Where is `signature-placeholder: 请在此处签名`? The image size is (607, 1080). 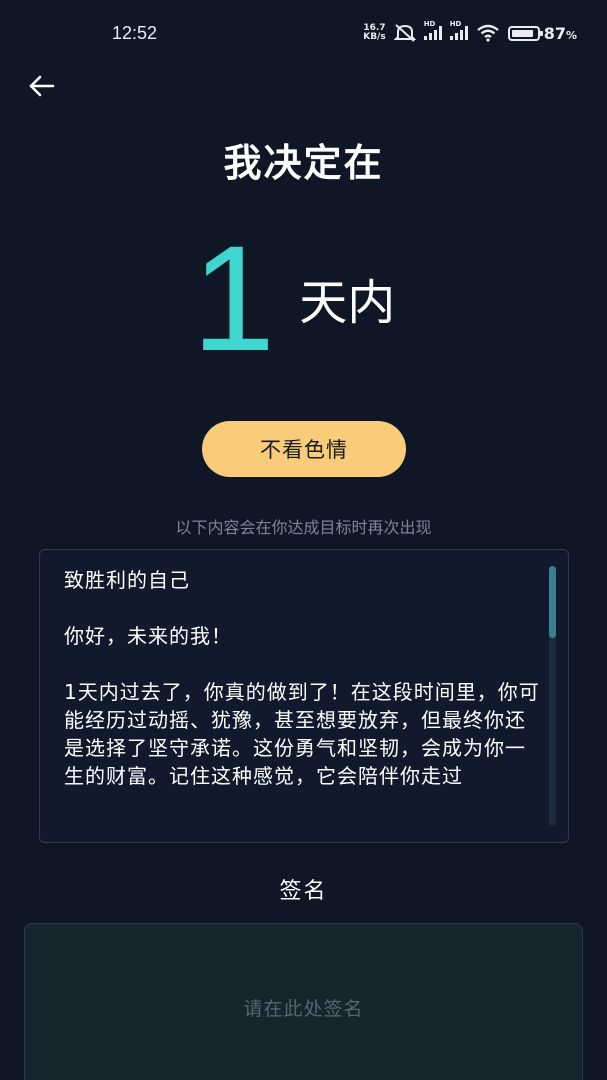 signature-placeholder: 请在此处签名 is located at coordinates (303, 1009).